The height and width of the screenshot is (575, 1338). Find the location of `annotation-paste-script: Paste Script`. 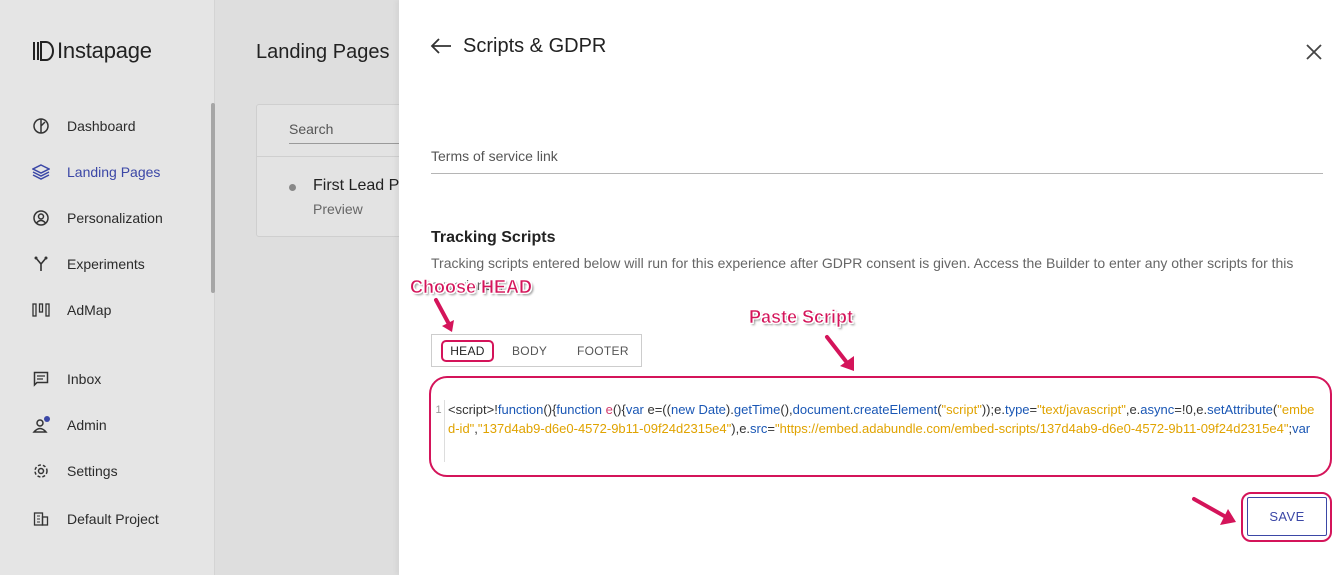

annotation-paste-script: Paste Script is located at coordinates (801, 317).